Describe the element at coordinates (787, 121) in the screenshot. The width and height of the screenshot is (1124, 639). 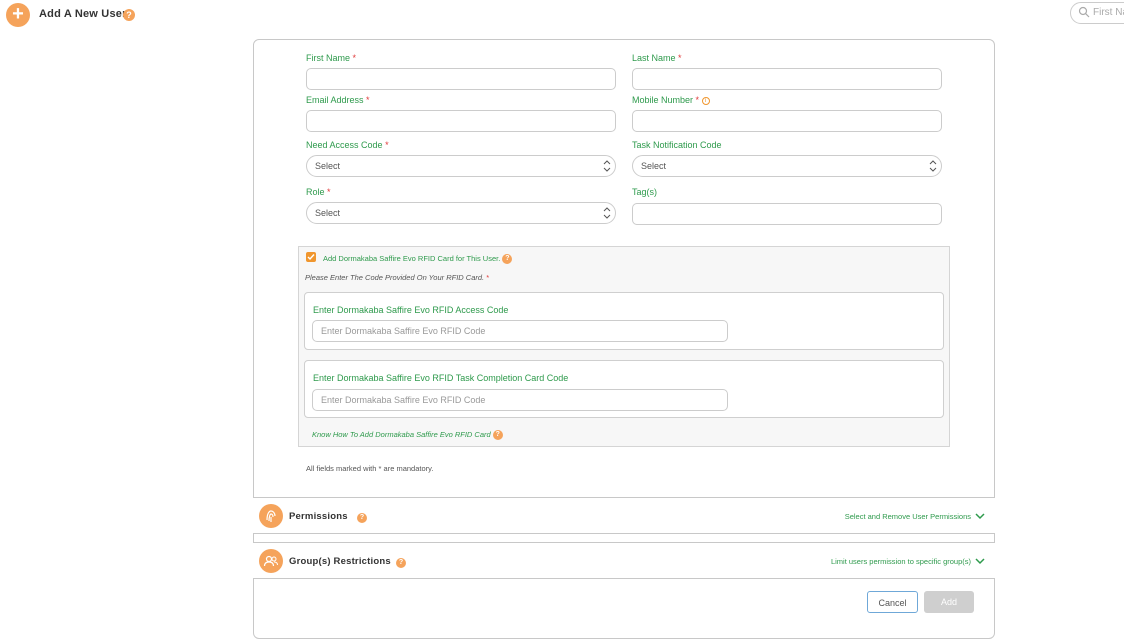
I see `mobile-number-field` at that location.